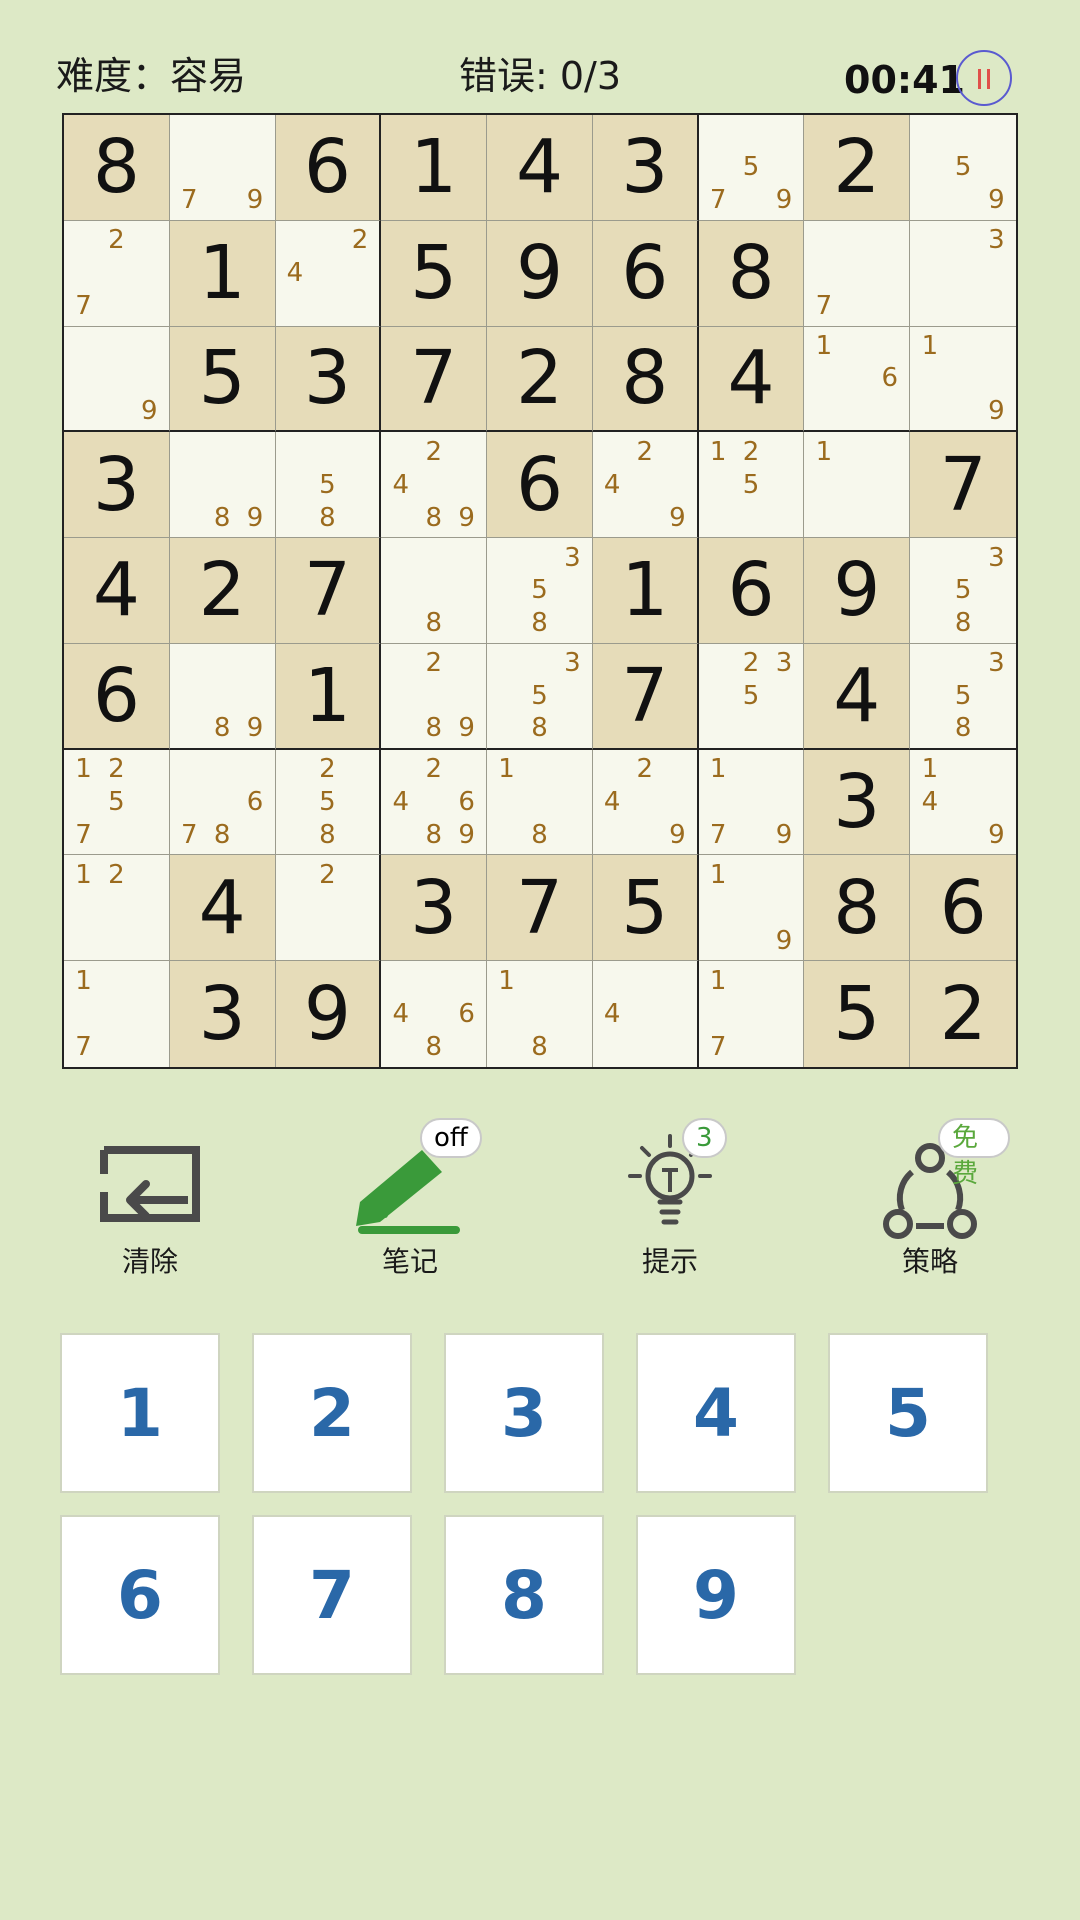 The image size is (1080, 1920). Describe the element at coordinates (140, 1413) in the screenshot. I see `numpad-key-1: 1` at that location.